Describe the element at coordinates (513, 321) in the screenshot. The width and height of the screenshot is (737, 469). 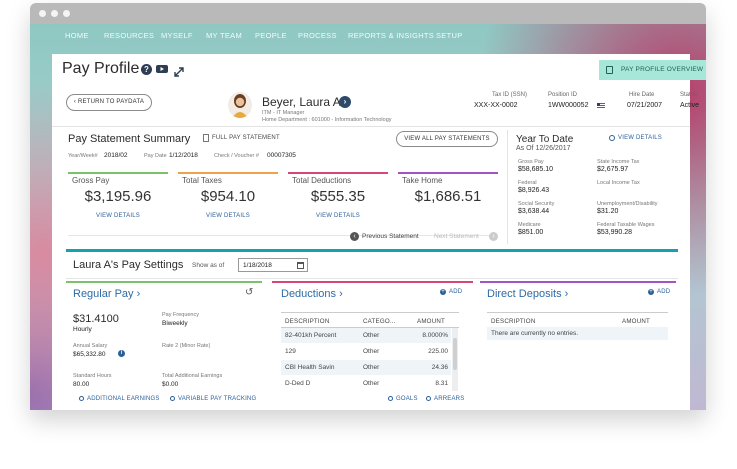
I see `deposits-header-description: DESCRIPTION` at that location.